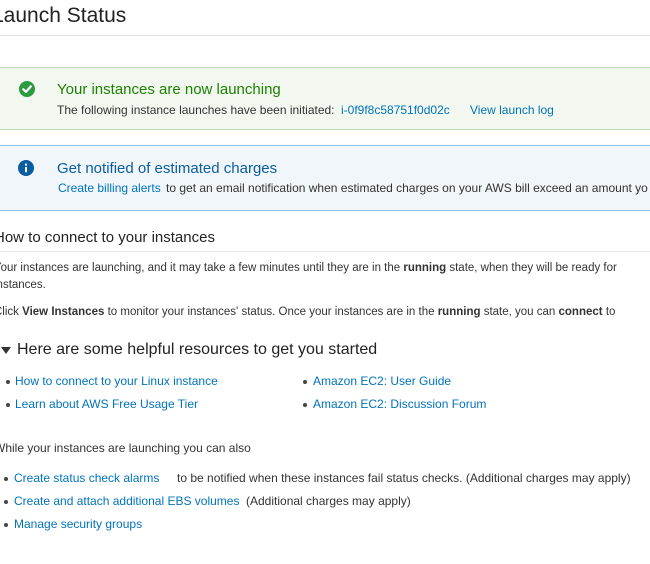 Image resolution: width=650 pixels, height=564 pixels. What do you see at coordinates (78, 524) in the screenshot?
I see `security-groups-link: Manage security groups` at bounding box center [78, 524].